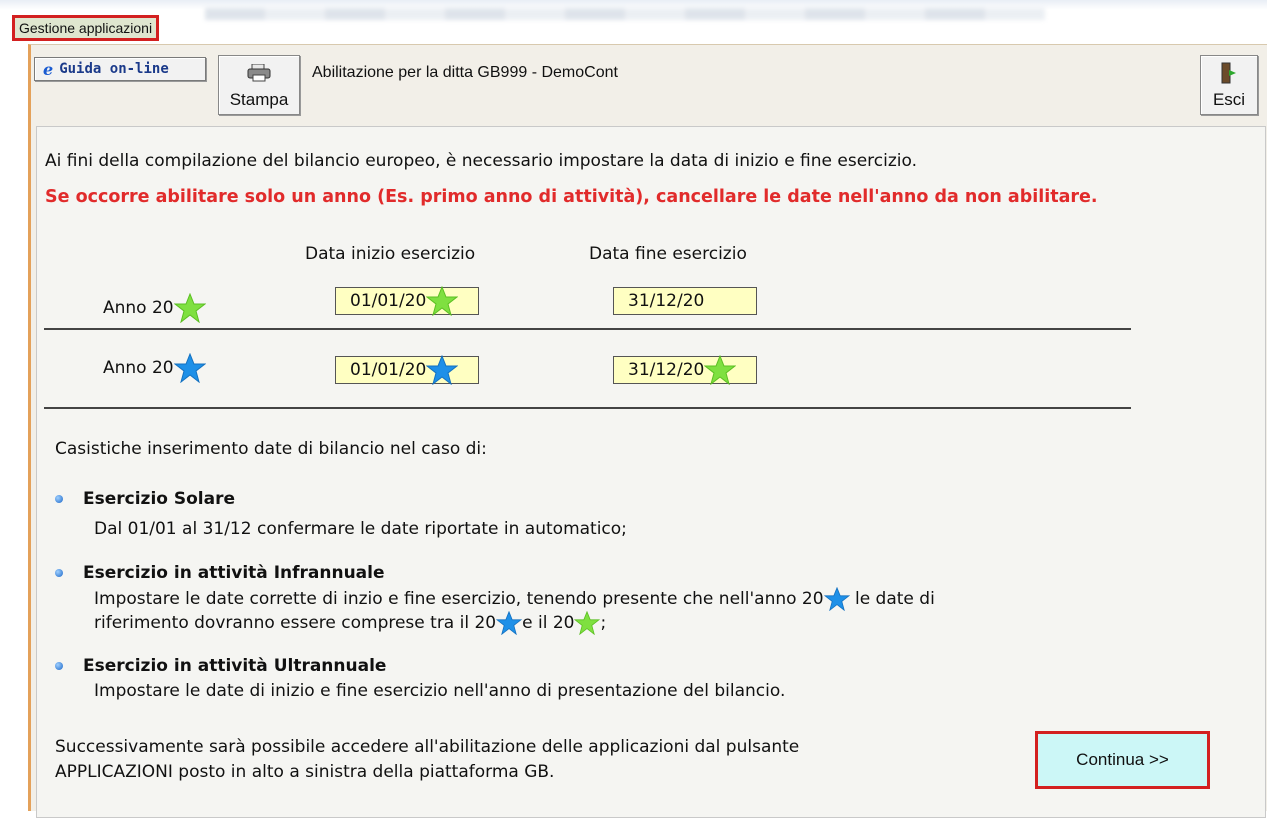 The width and height of the screenshot is (1267, 818). I want to click on col-head-end: Data fine esercizio, so click(668, 254).